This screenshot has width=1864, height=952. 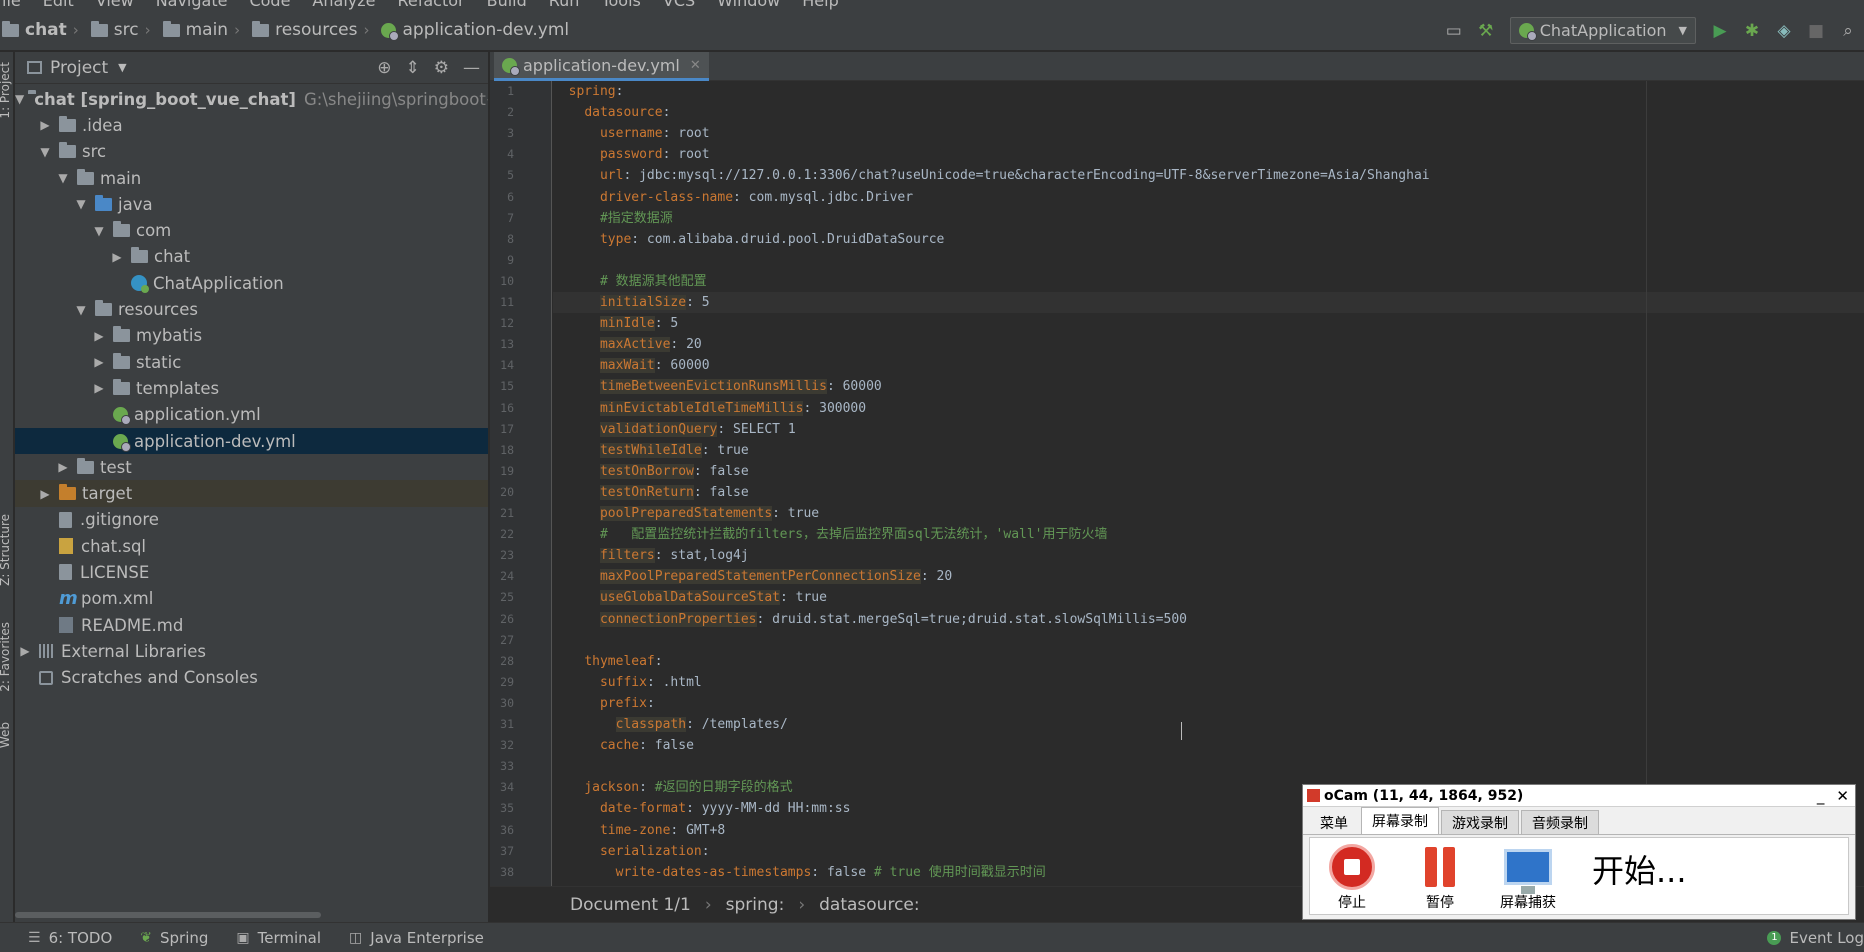 I want to click on tree-item-license: LICENSE, so click(x=251, y=572).